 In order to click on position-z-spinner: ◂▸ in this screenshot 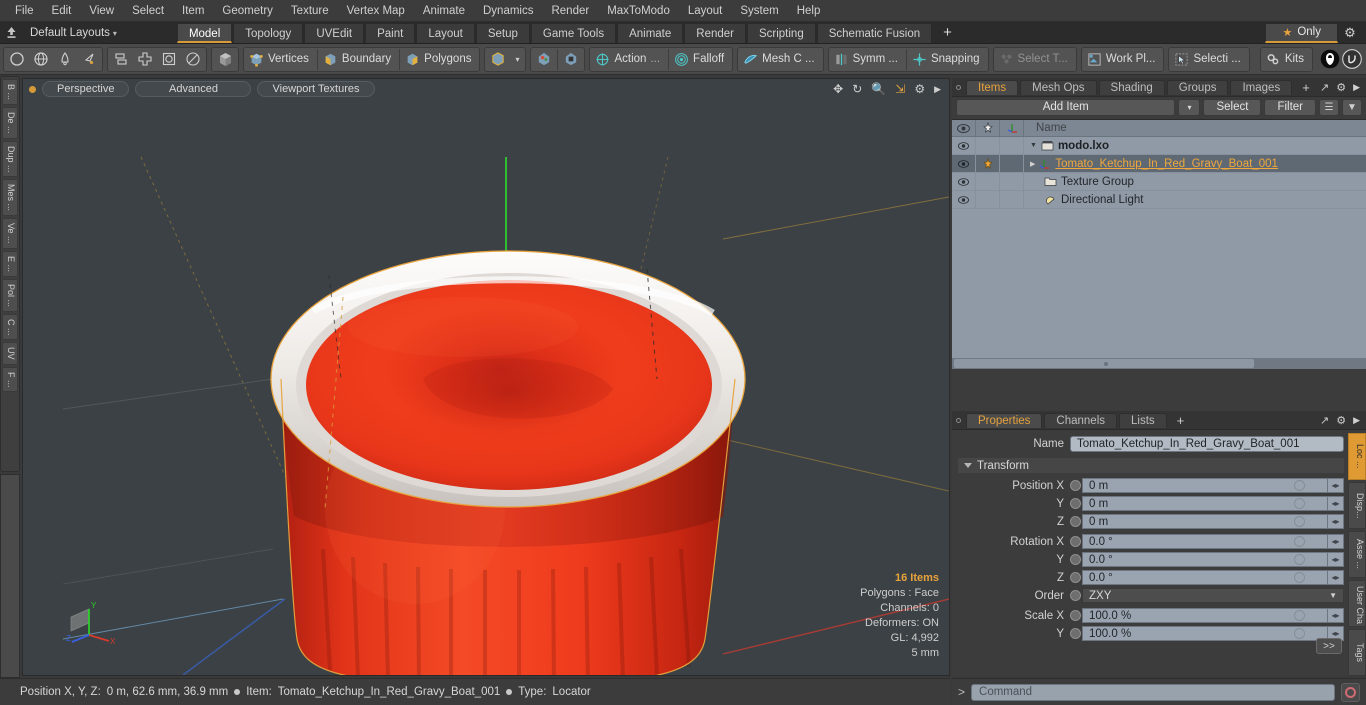, I will do `click(1336, 521)`.